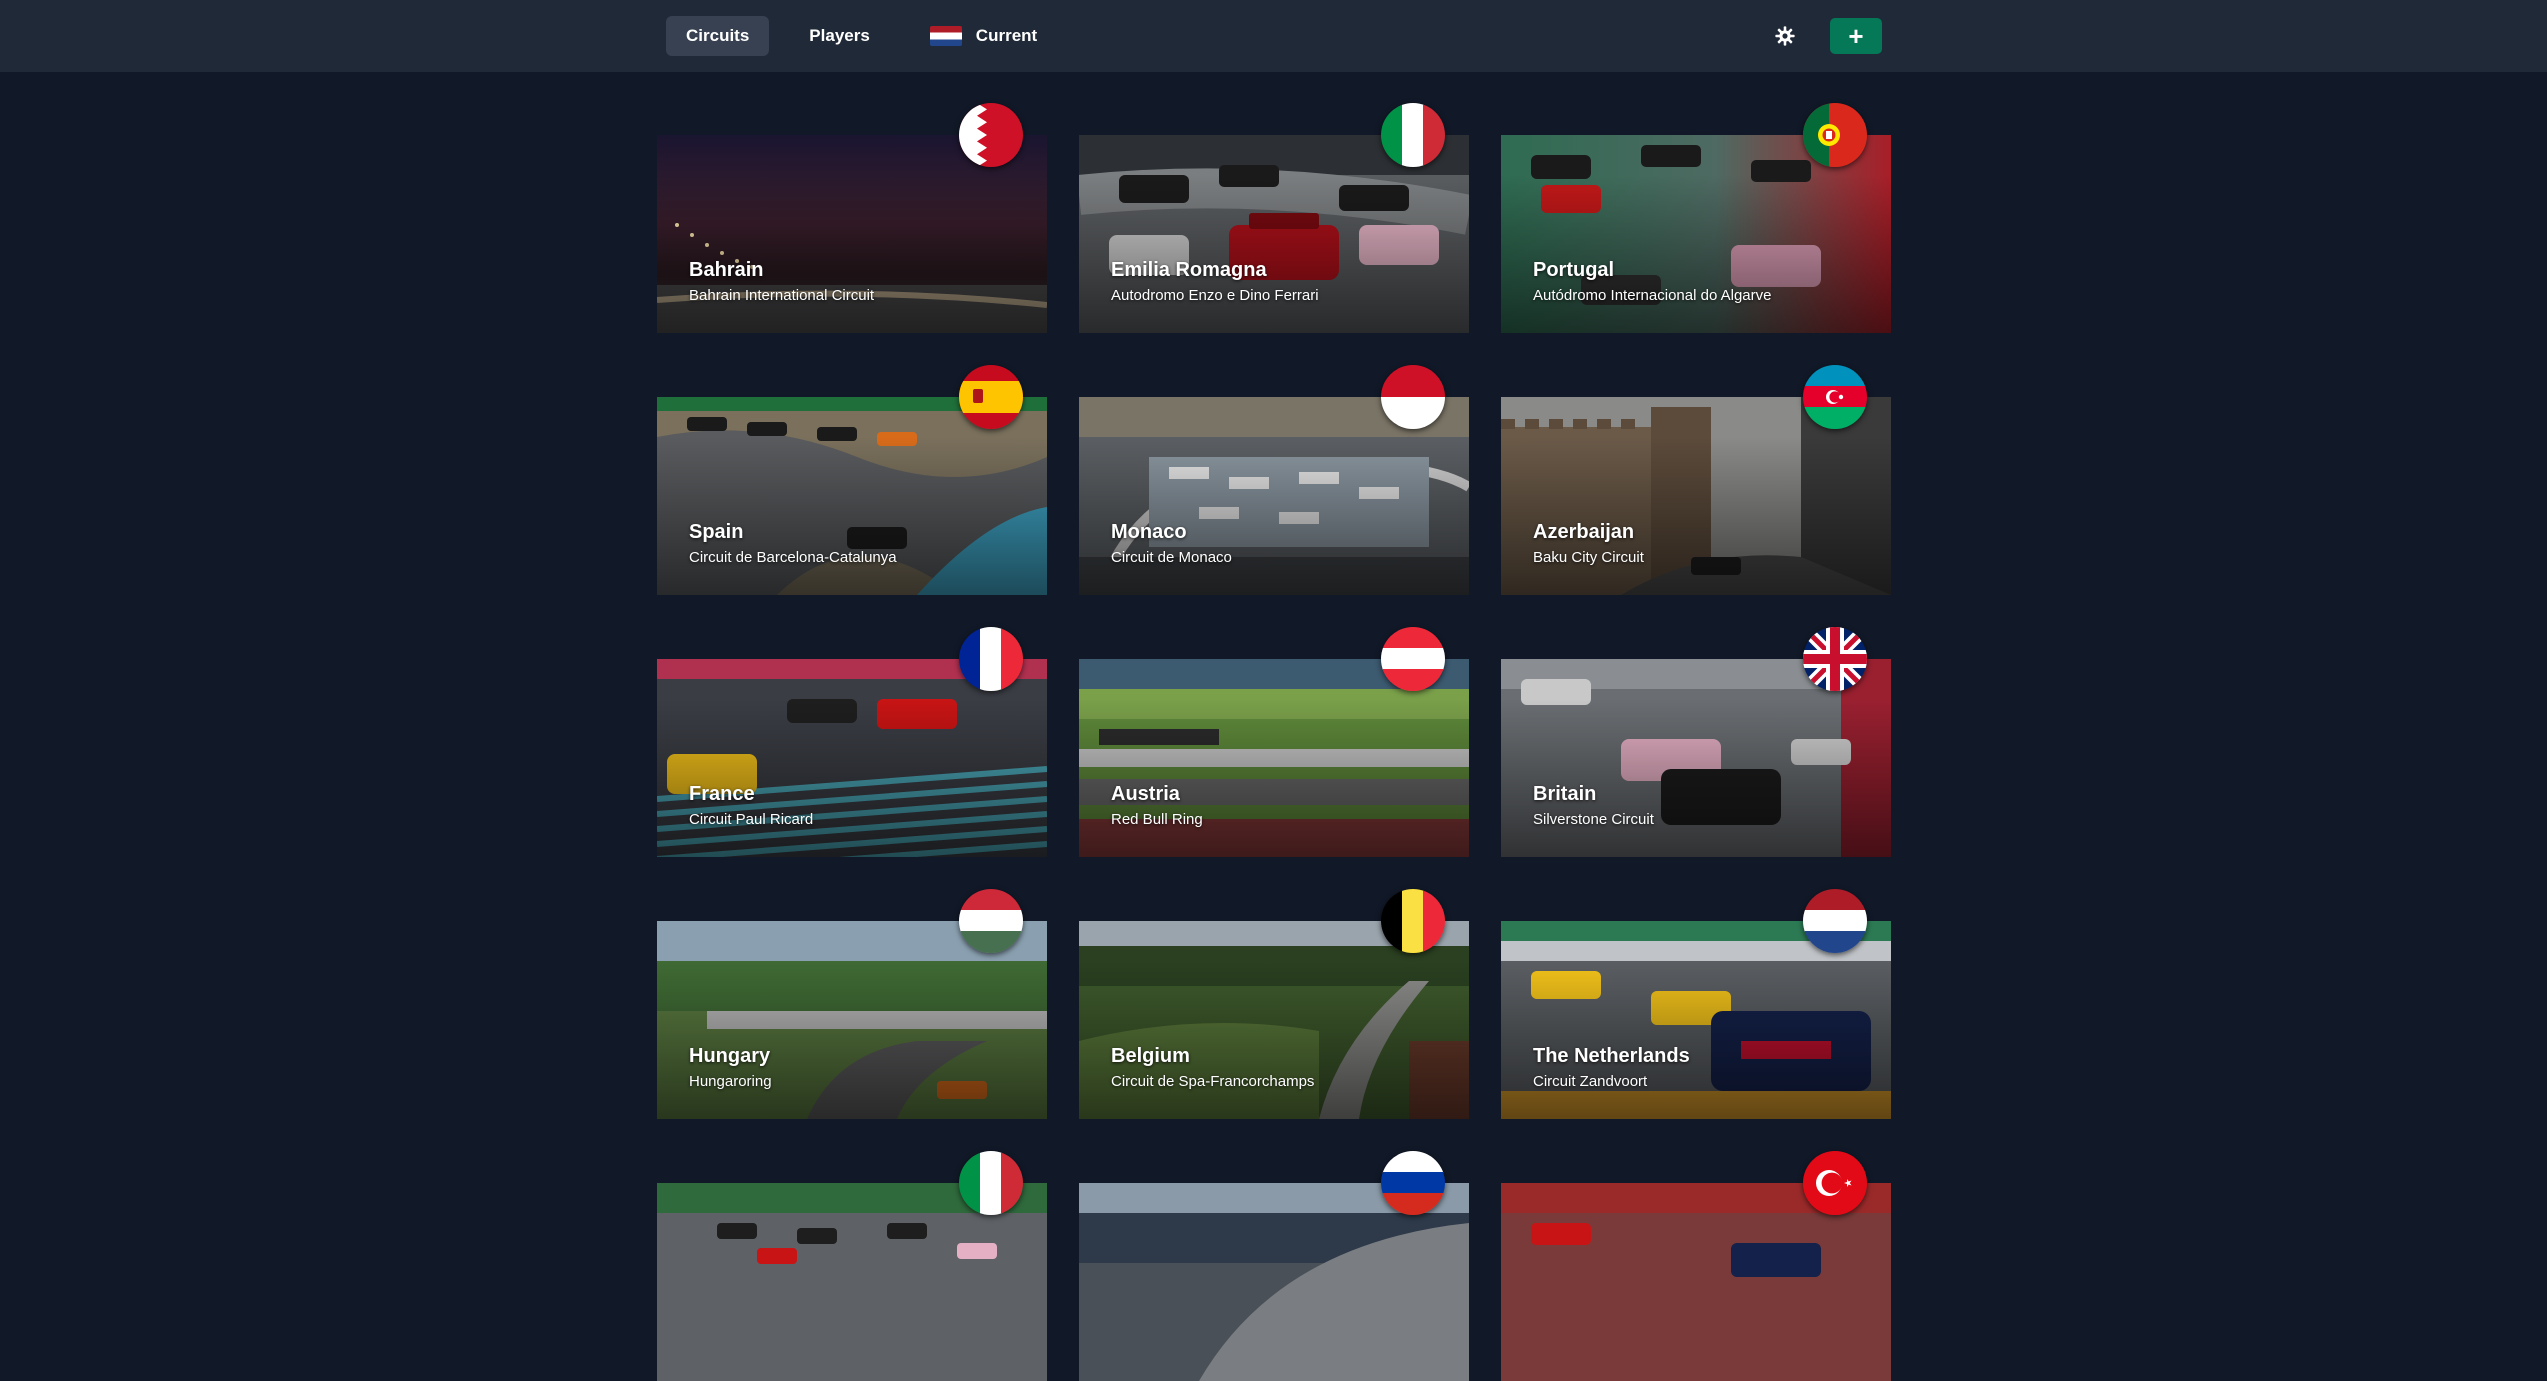  Describe the element at coordinates (1835, 1183) in the screenshot. I see `turkey-flag-icon` at that location.